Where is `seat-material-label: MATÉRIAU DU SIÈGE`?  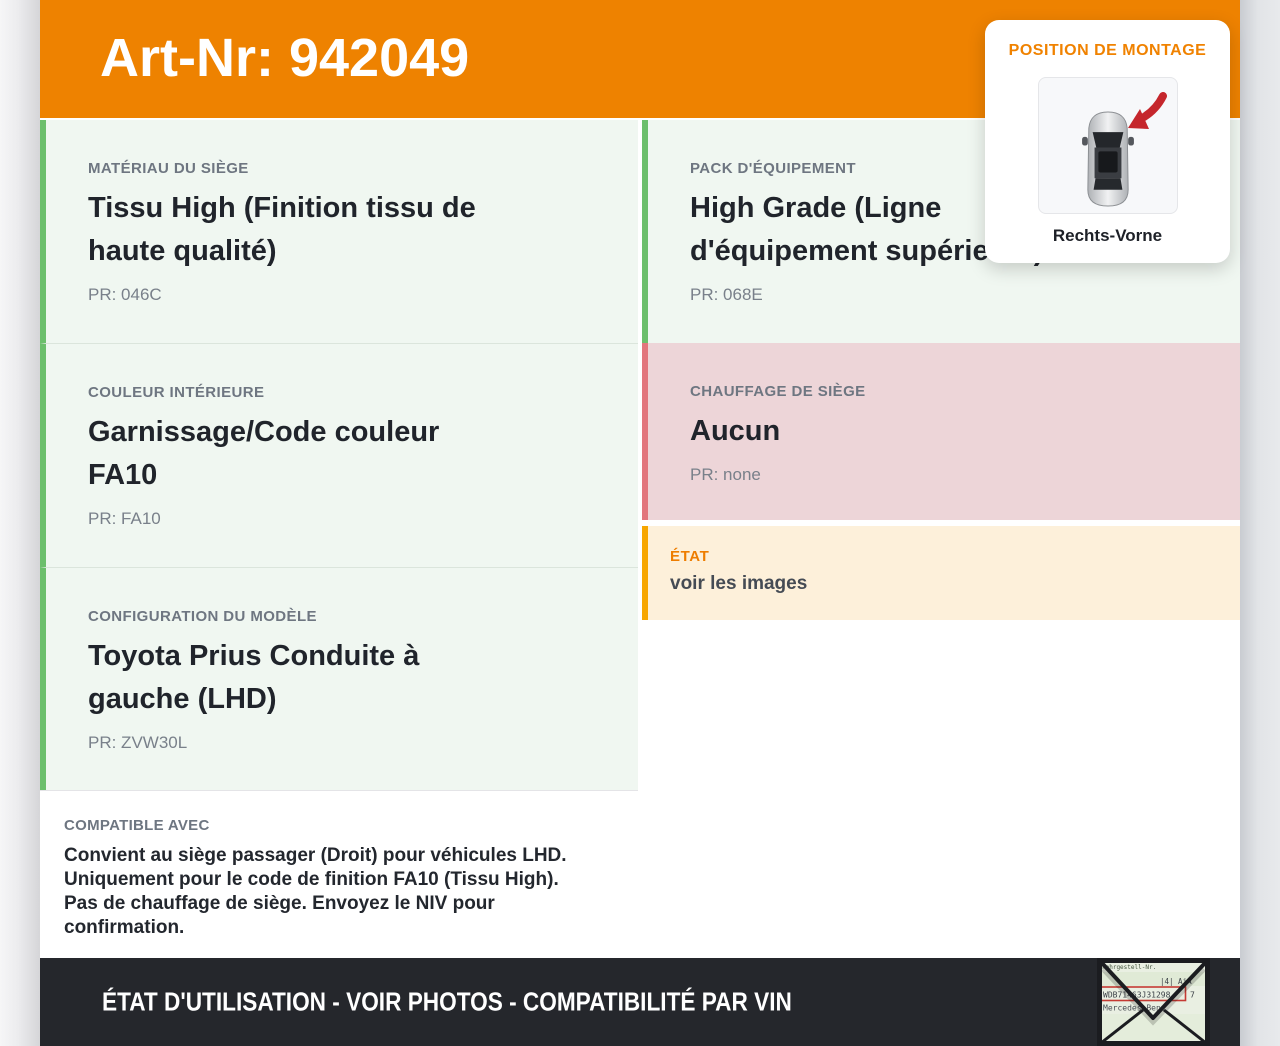
seat-material-label: MATÉRIAU DU SIÈGE is located at coordinates (168, 168).